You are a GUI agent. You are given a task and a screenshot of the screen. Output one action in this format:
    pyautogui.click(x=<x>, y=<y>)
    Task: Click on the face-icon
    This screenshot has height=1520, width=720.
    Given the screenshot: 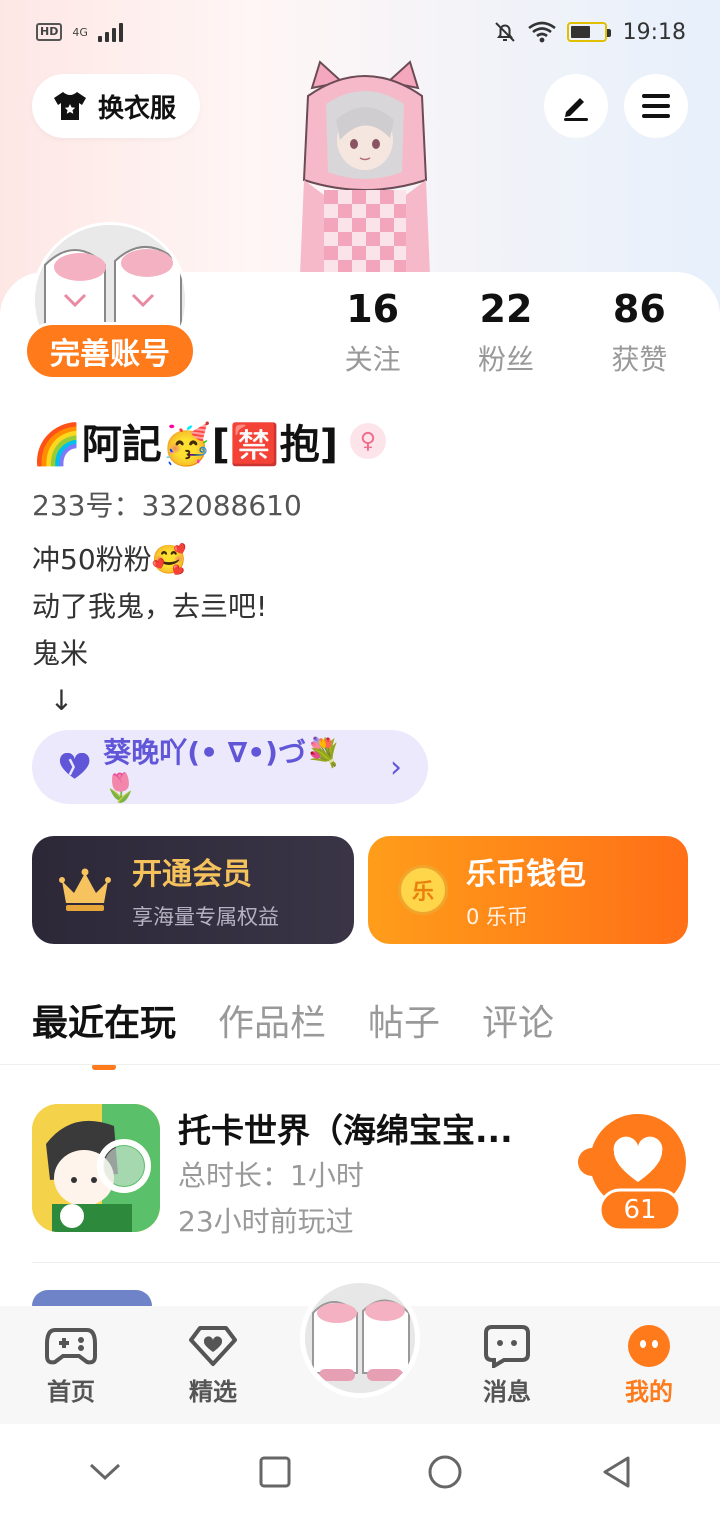 What is the action you would take?
    pyautogui.click(x=649, y=1345)
    